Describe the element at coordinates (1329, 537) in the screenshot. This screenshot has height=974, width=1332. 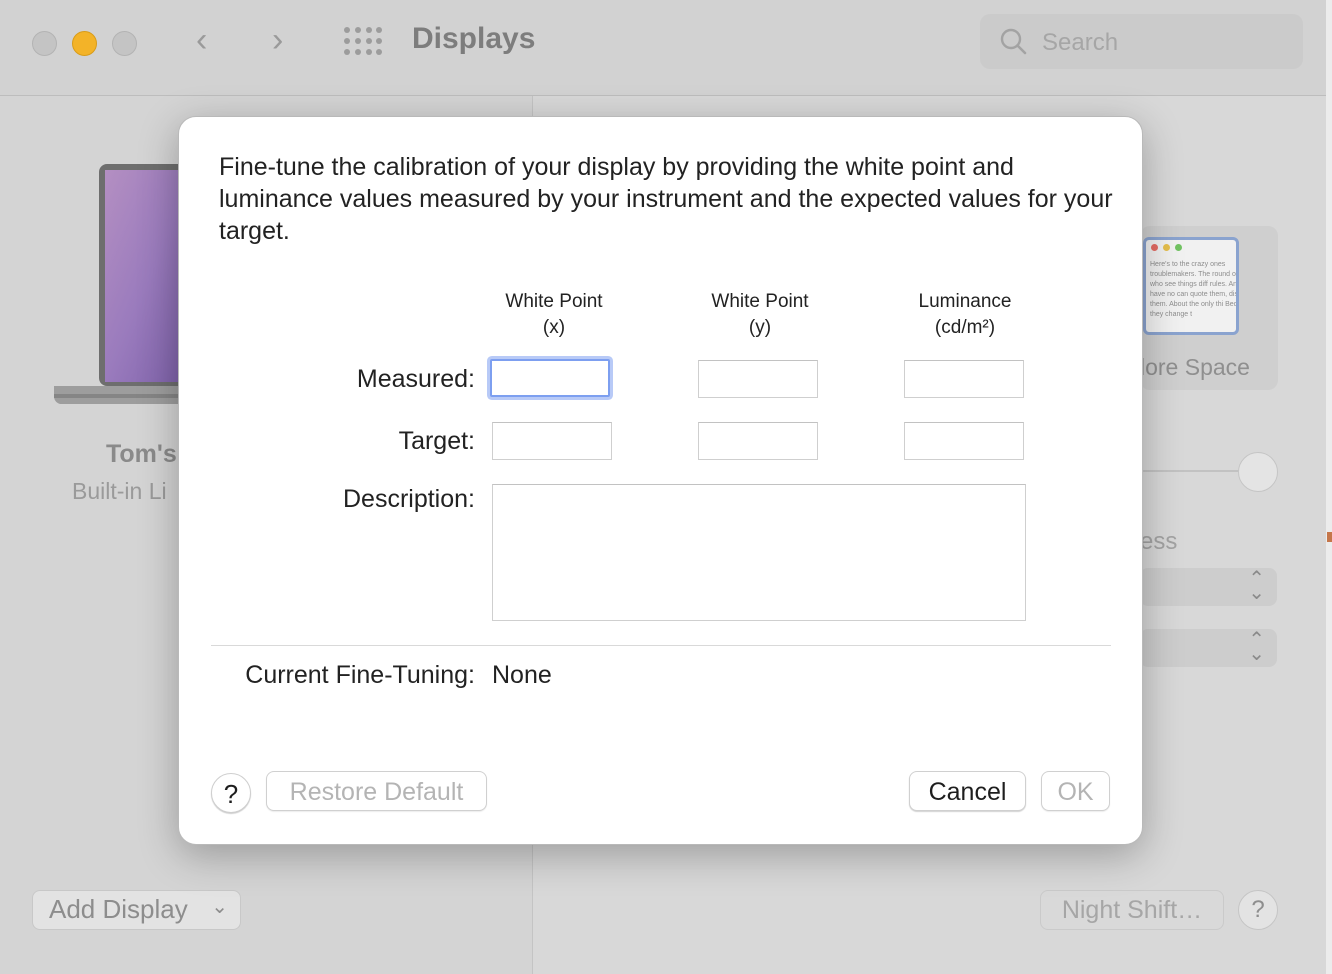
I see `adjacent-window-mark` at that location.